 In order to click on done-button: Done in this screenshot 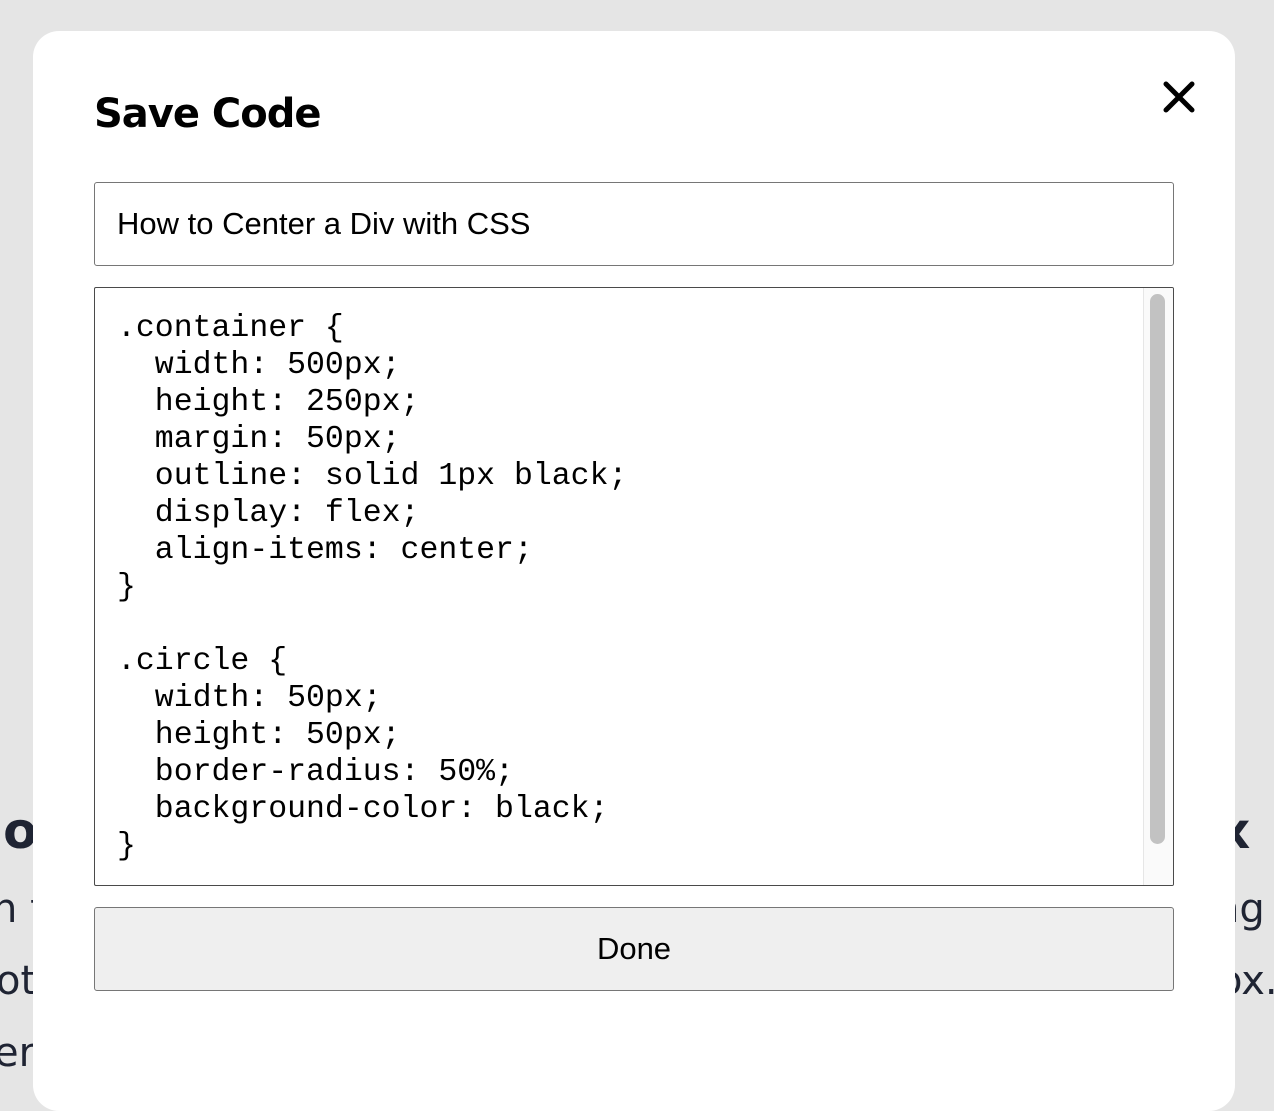, I will do `click(634, 949)`.